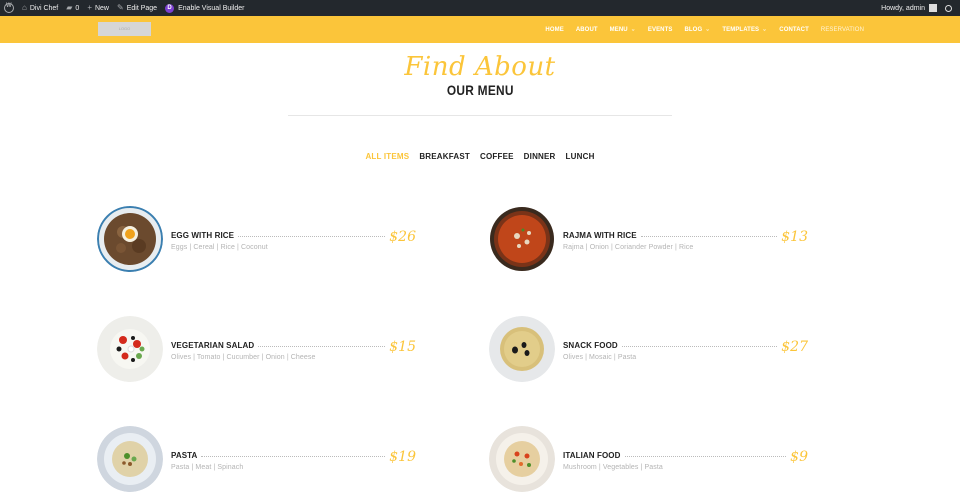  What do you see at coordinates (203, 235) in the screenshot?
I see `dish-name: EGG WITH RICE` at bounding box center [203, 235].